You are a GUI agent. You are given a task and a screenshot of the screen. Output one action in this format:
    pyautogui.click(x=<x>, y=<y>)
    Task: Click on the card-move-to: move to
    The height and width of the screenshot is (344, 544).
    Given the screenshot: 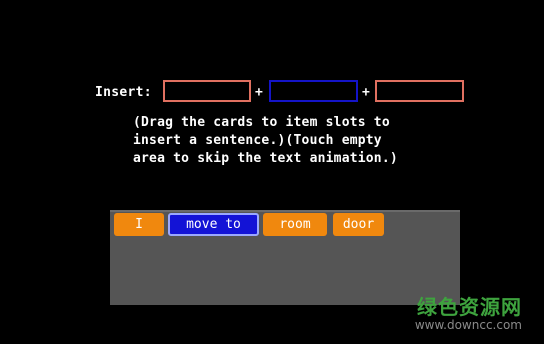 What is the action you would take?
    pyautogui.click(x=213, y=224)
    